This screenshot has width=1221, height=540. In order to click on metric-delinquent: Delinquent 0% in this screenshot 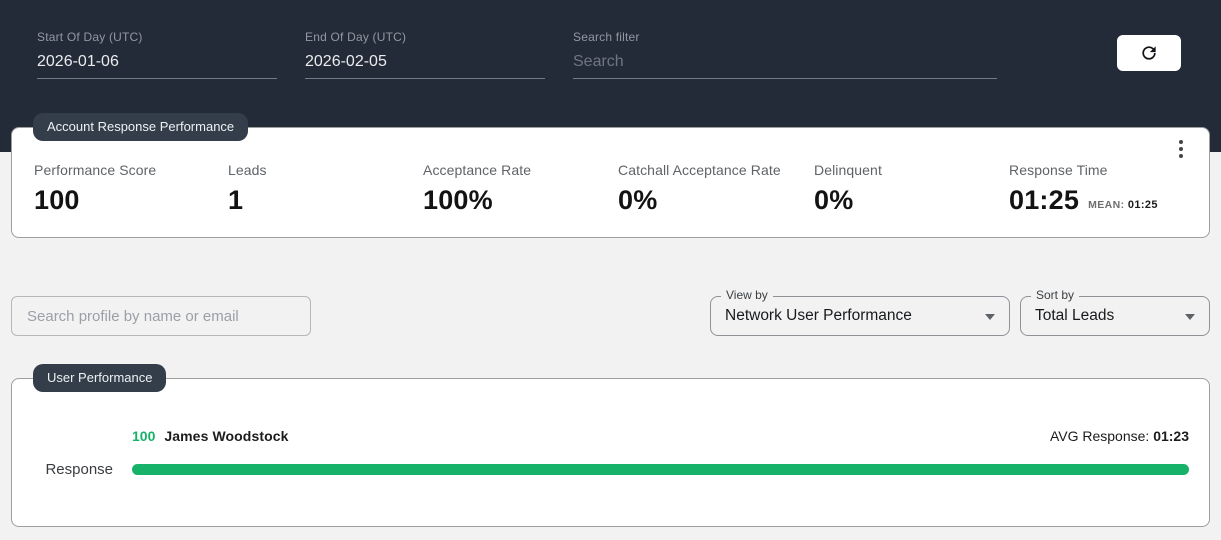, I will do `click(911, 189)`.